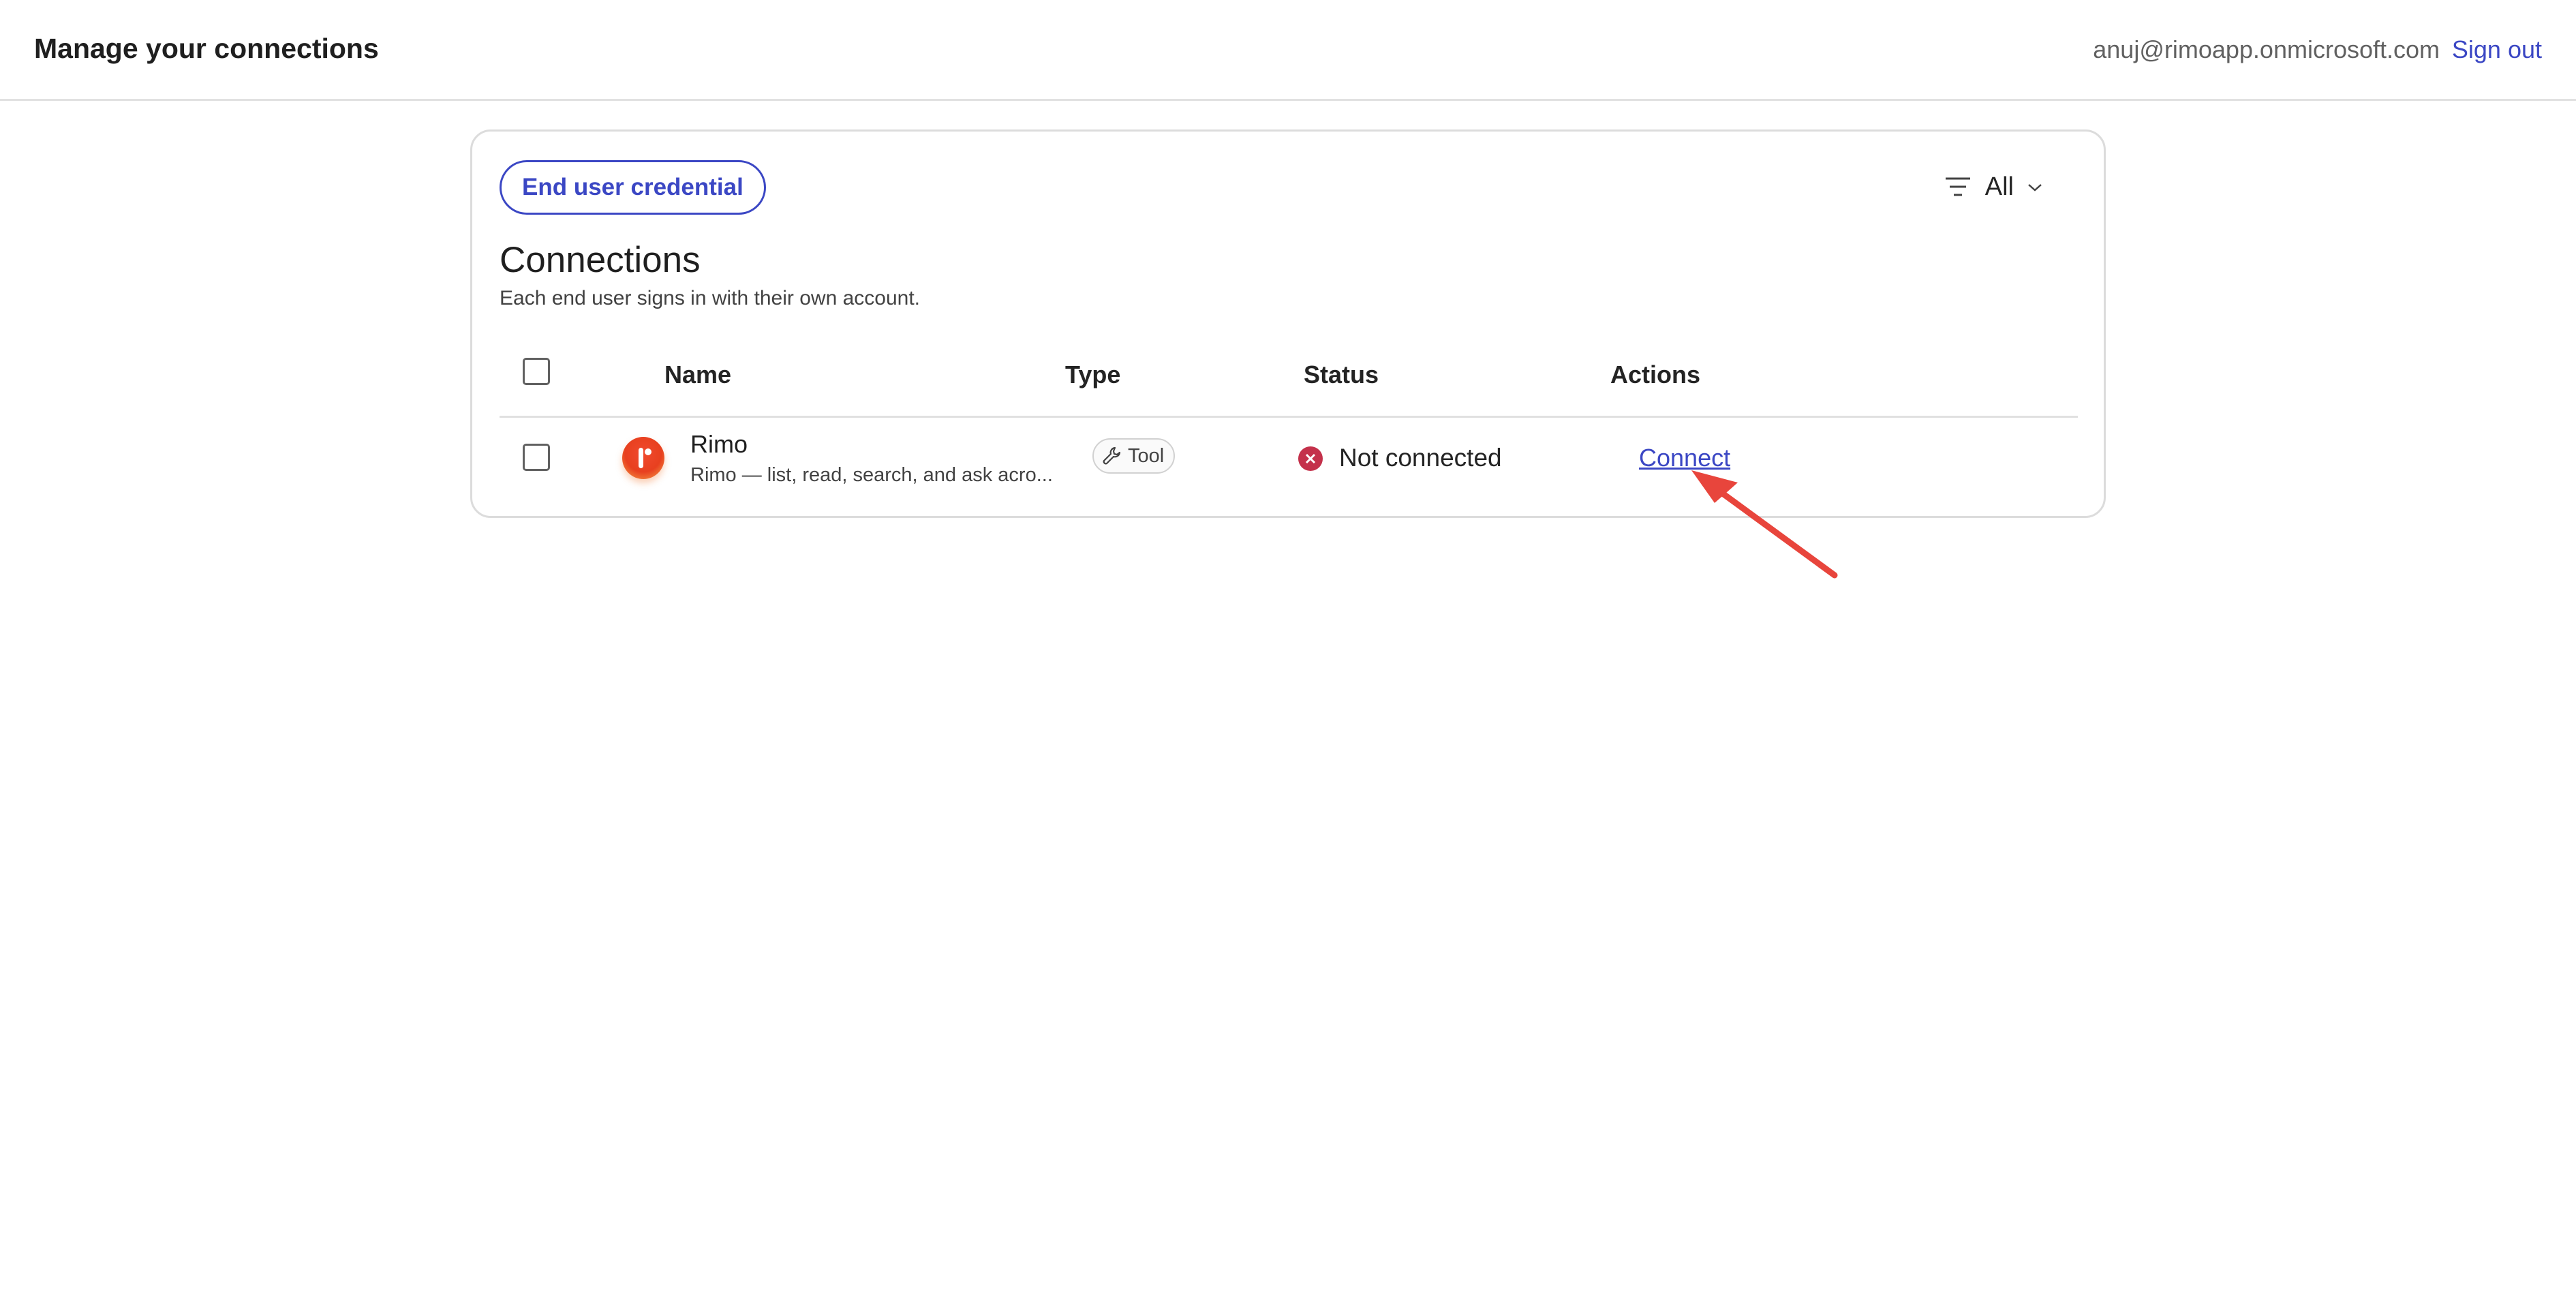 The width and height of the screenshot is (2576, 1314). What do you see at coordinates (2266, 49) in the screenshot?
I see `user-email: anuj@rimoapp.onmicrosoft.com` at bounding box center [2266, 49].